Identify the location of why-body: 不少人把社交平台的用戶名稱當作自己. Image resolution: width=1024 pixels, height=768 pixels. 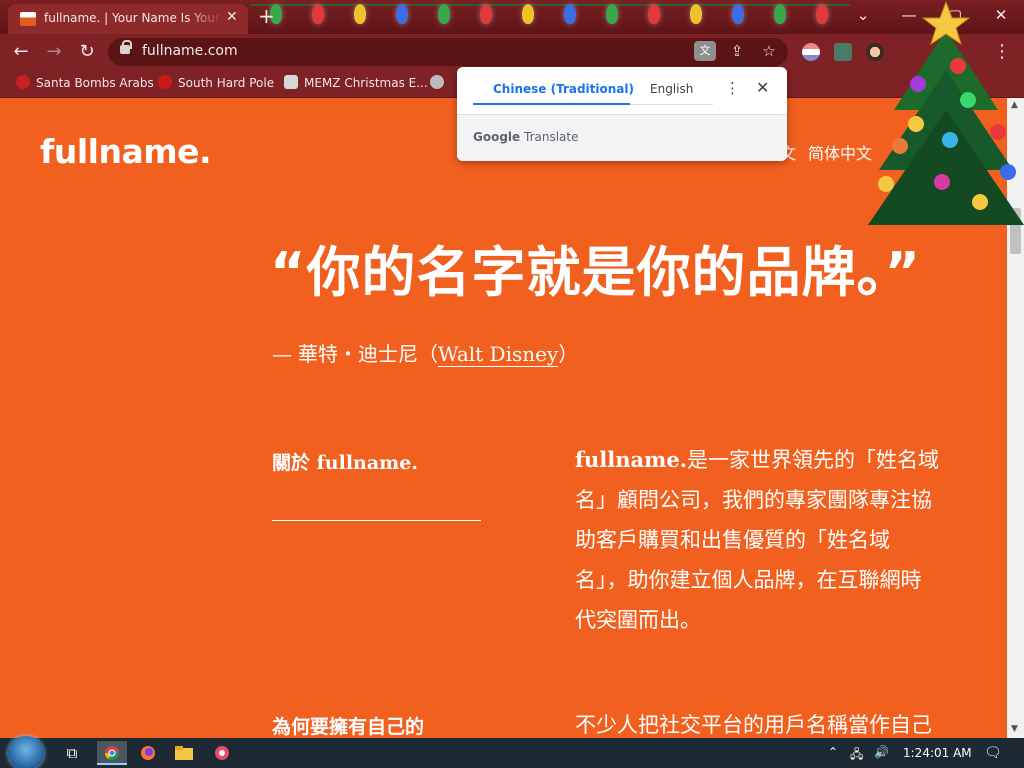
(753, 725).